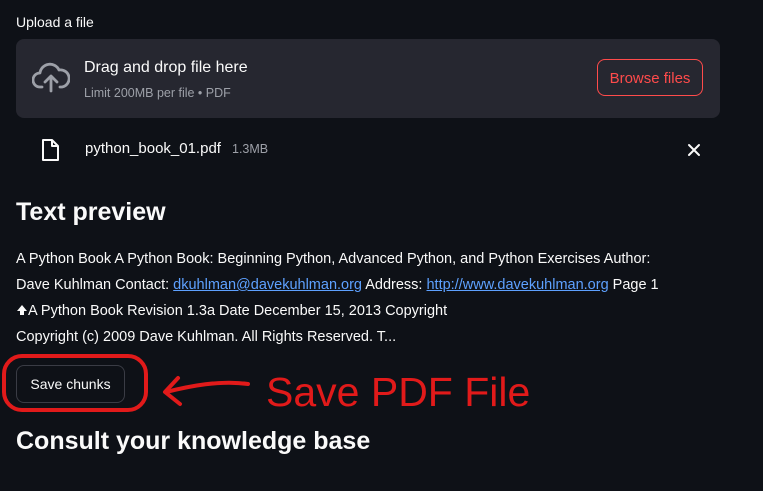 The image size is (763, 491). I want to click on file-icon, so click(50, 150).